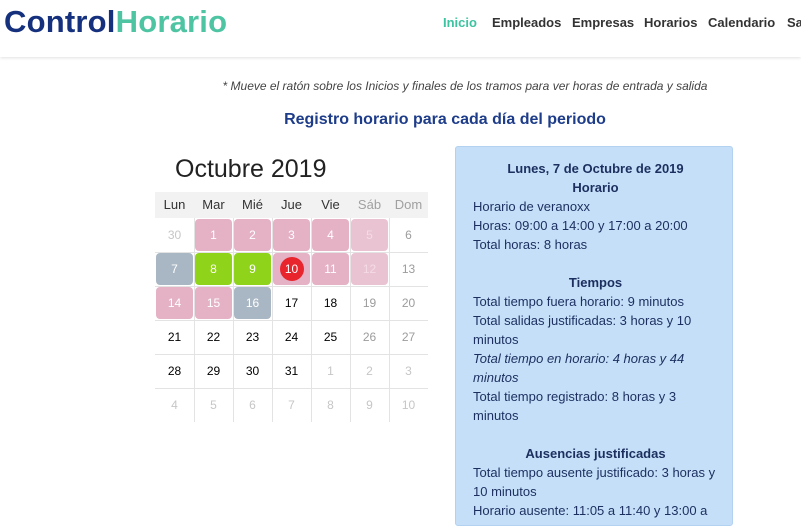 This screenshot has height=526, width=801. Describe the element at coordinates (408, 205) in the screenshot. I see `weekday-header: Dom` at that location.